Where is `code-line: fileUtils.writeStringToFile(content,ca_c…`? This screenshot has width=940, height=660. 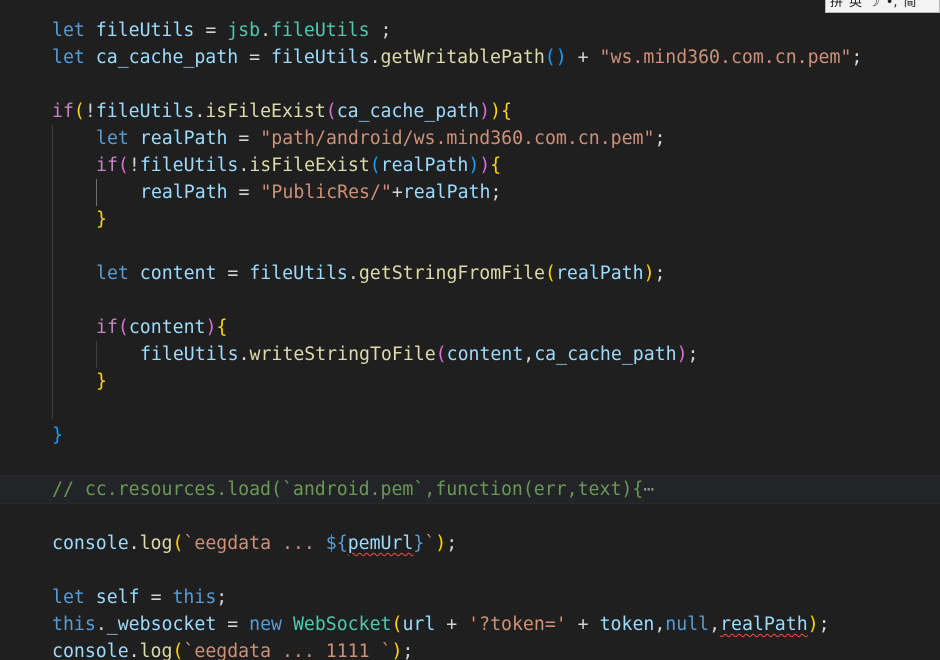 code-line: fileUtils.writeStringToFile(content,ca_c… is located at coordinates (470, 354).